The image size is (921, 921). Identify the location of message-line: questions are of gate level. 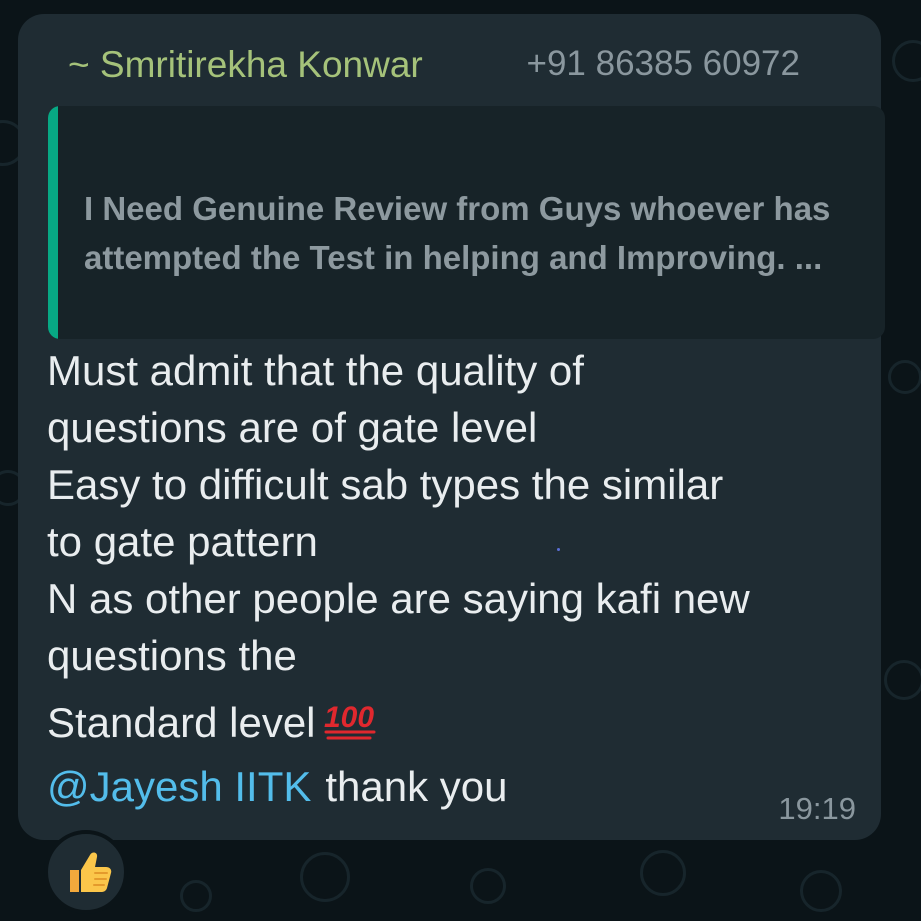
(292, 427).